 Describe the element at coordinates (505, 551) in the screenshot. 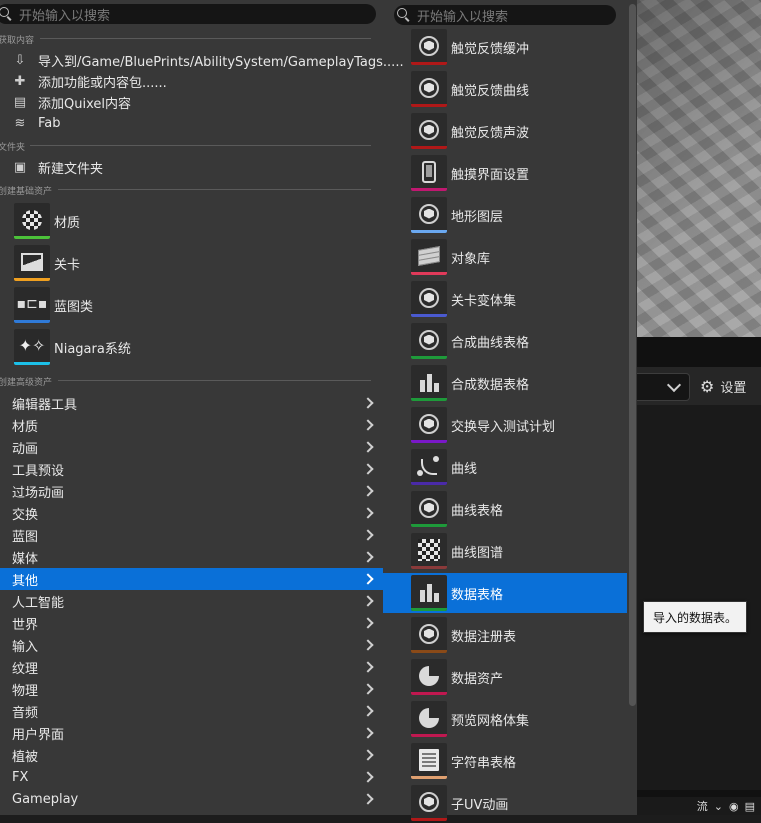

I see `submenu-item: 曲线图谱` at that location.